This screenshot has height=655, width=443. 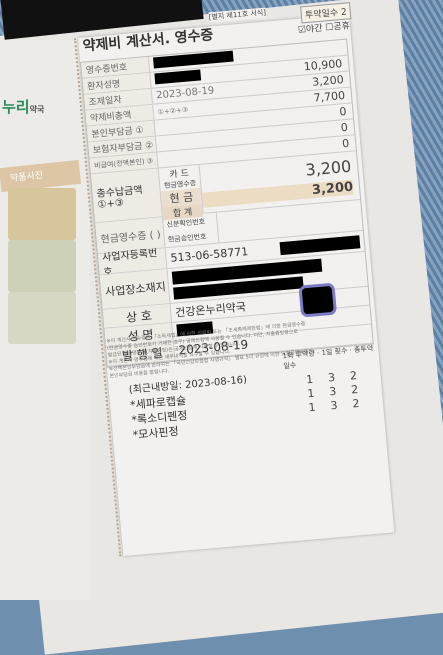 What do you see at coordinates (189, 408) in the screenshot?
I see `drug-list: (최근내방일: 2023-08-16) *세파로캡슐 *록소디펜정 *모사핀정` at bounding box center [189, 408].